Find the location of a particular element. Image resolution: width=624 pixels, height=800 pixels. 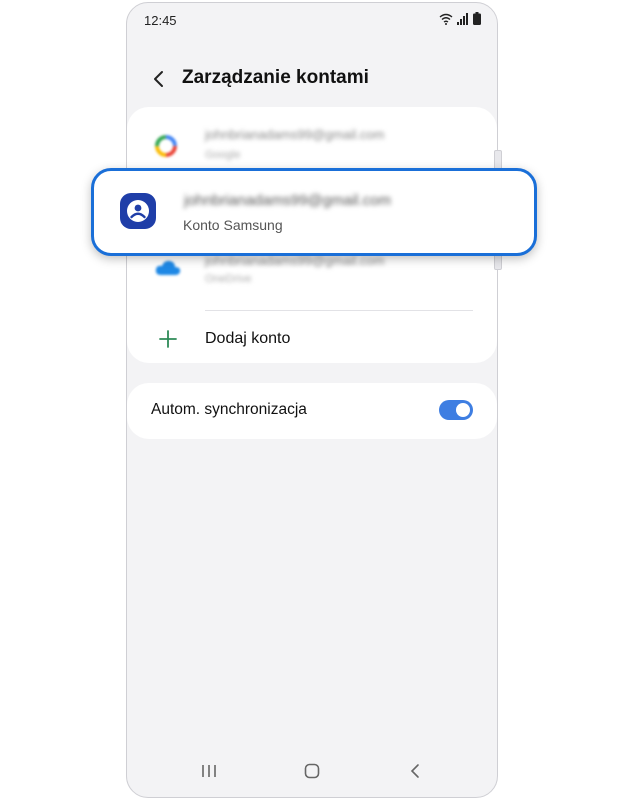

account-type: OneDrive is located at coordinates (228, 279).